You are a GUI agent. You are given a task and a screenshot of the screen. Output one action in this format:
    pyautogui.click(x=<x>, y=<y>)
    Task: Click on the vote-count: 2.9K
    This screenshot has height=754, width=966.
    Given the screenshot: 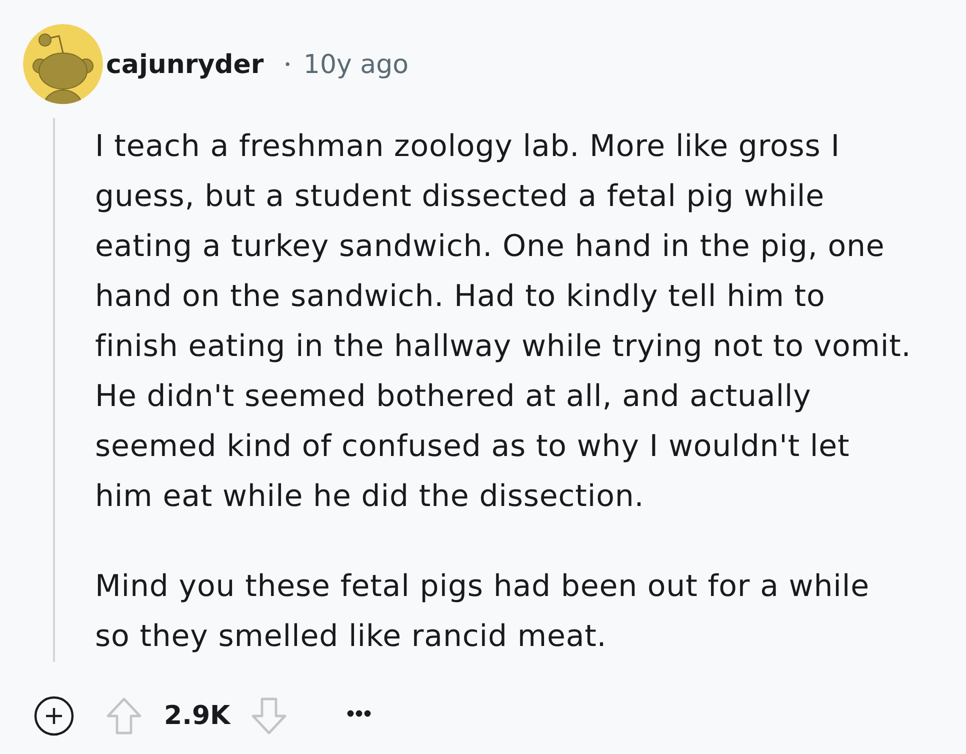 What is the action you would take?
    pyautogui.click(x=197, y=716)
    